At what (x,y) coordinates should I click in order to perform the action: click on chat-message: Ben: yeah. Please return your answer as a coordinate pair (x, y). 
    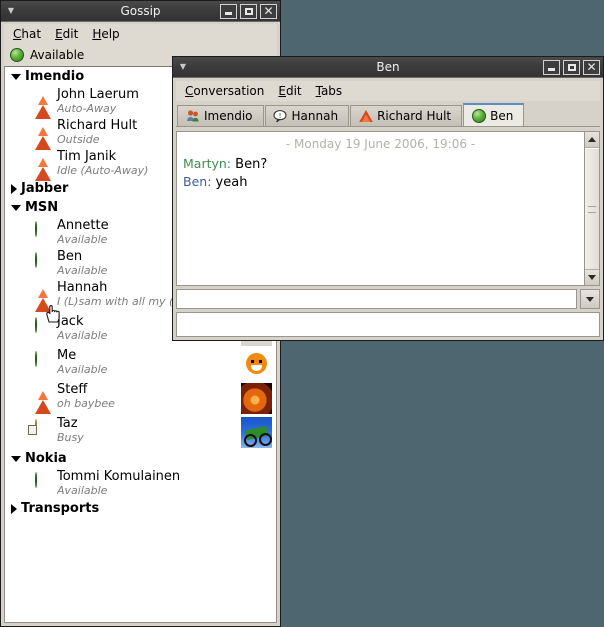
    Looking at the image, I should click on (380, 182).